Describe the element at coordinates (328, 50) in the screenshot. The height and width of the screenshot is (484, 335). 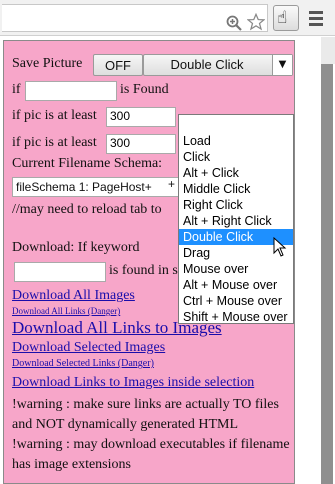
I see `scrollbar-track` at that location.